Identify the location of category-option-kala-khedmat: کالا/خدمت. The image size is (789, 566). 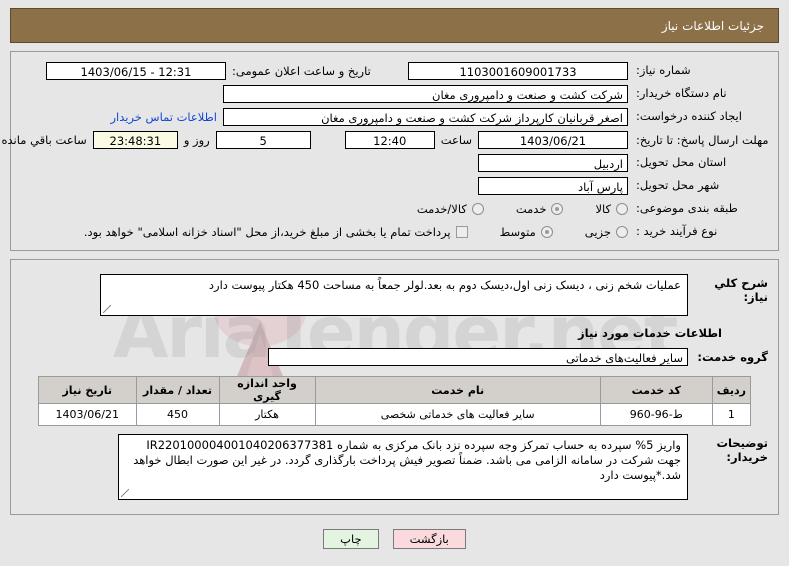
(450, 209).